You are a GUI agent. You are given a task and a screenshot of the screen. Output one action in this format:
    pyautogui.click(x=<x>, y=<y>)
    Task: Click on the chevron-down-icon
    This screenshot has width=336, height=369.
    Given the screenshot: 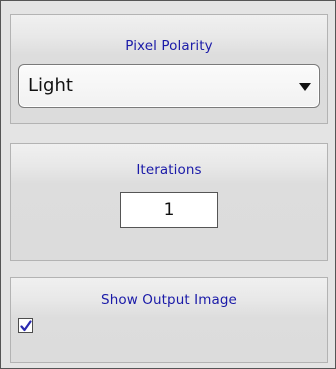 What is the action you would take?
    pyautogui.click(x=305, y=87)
    